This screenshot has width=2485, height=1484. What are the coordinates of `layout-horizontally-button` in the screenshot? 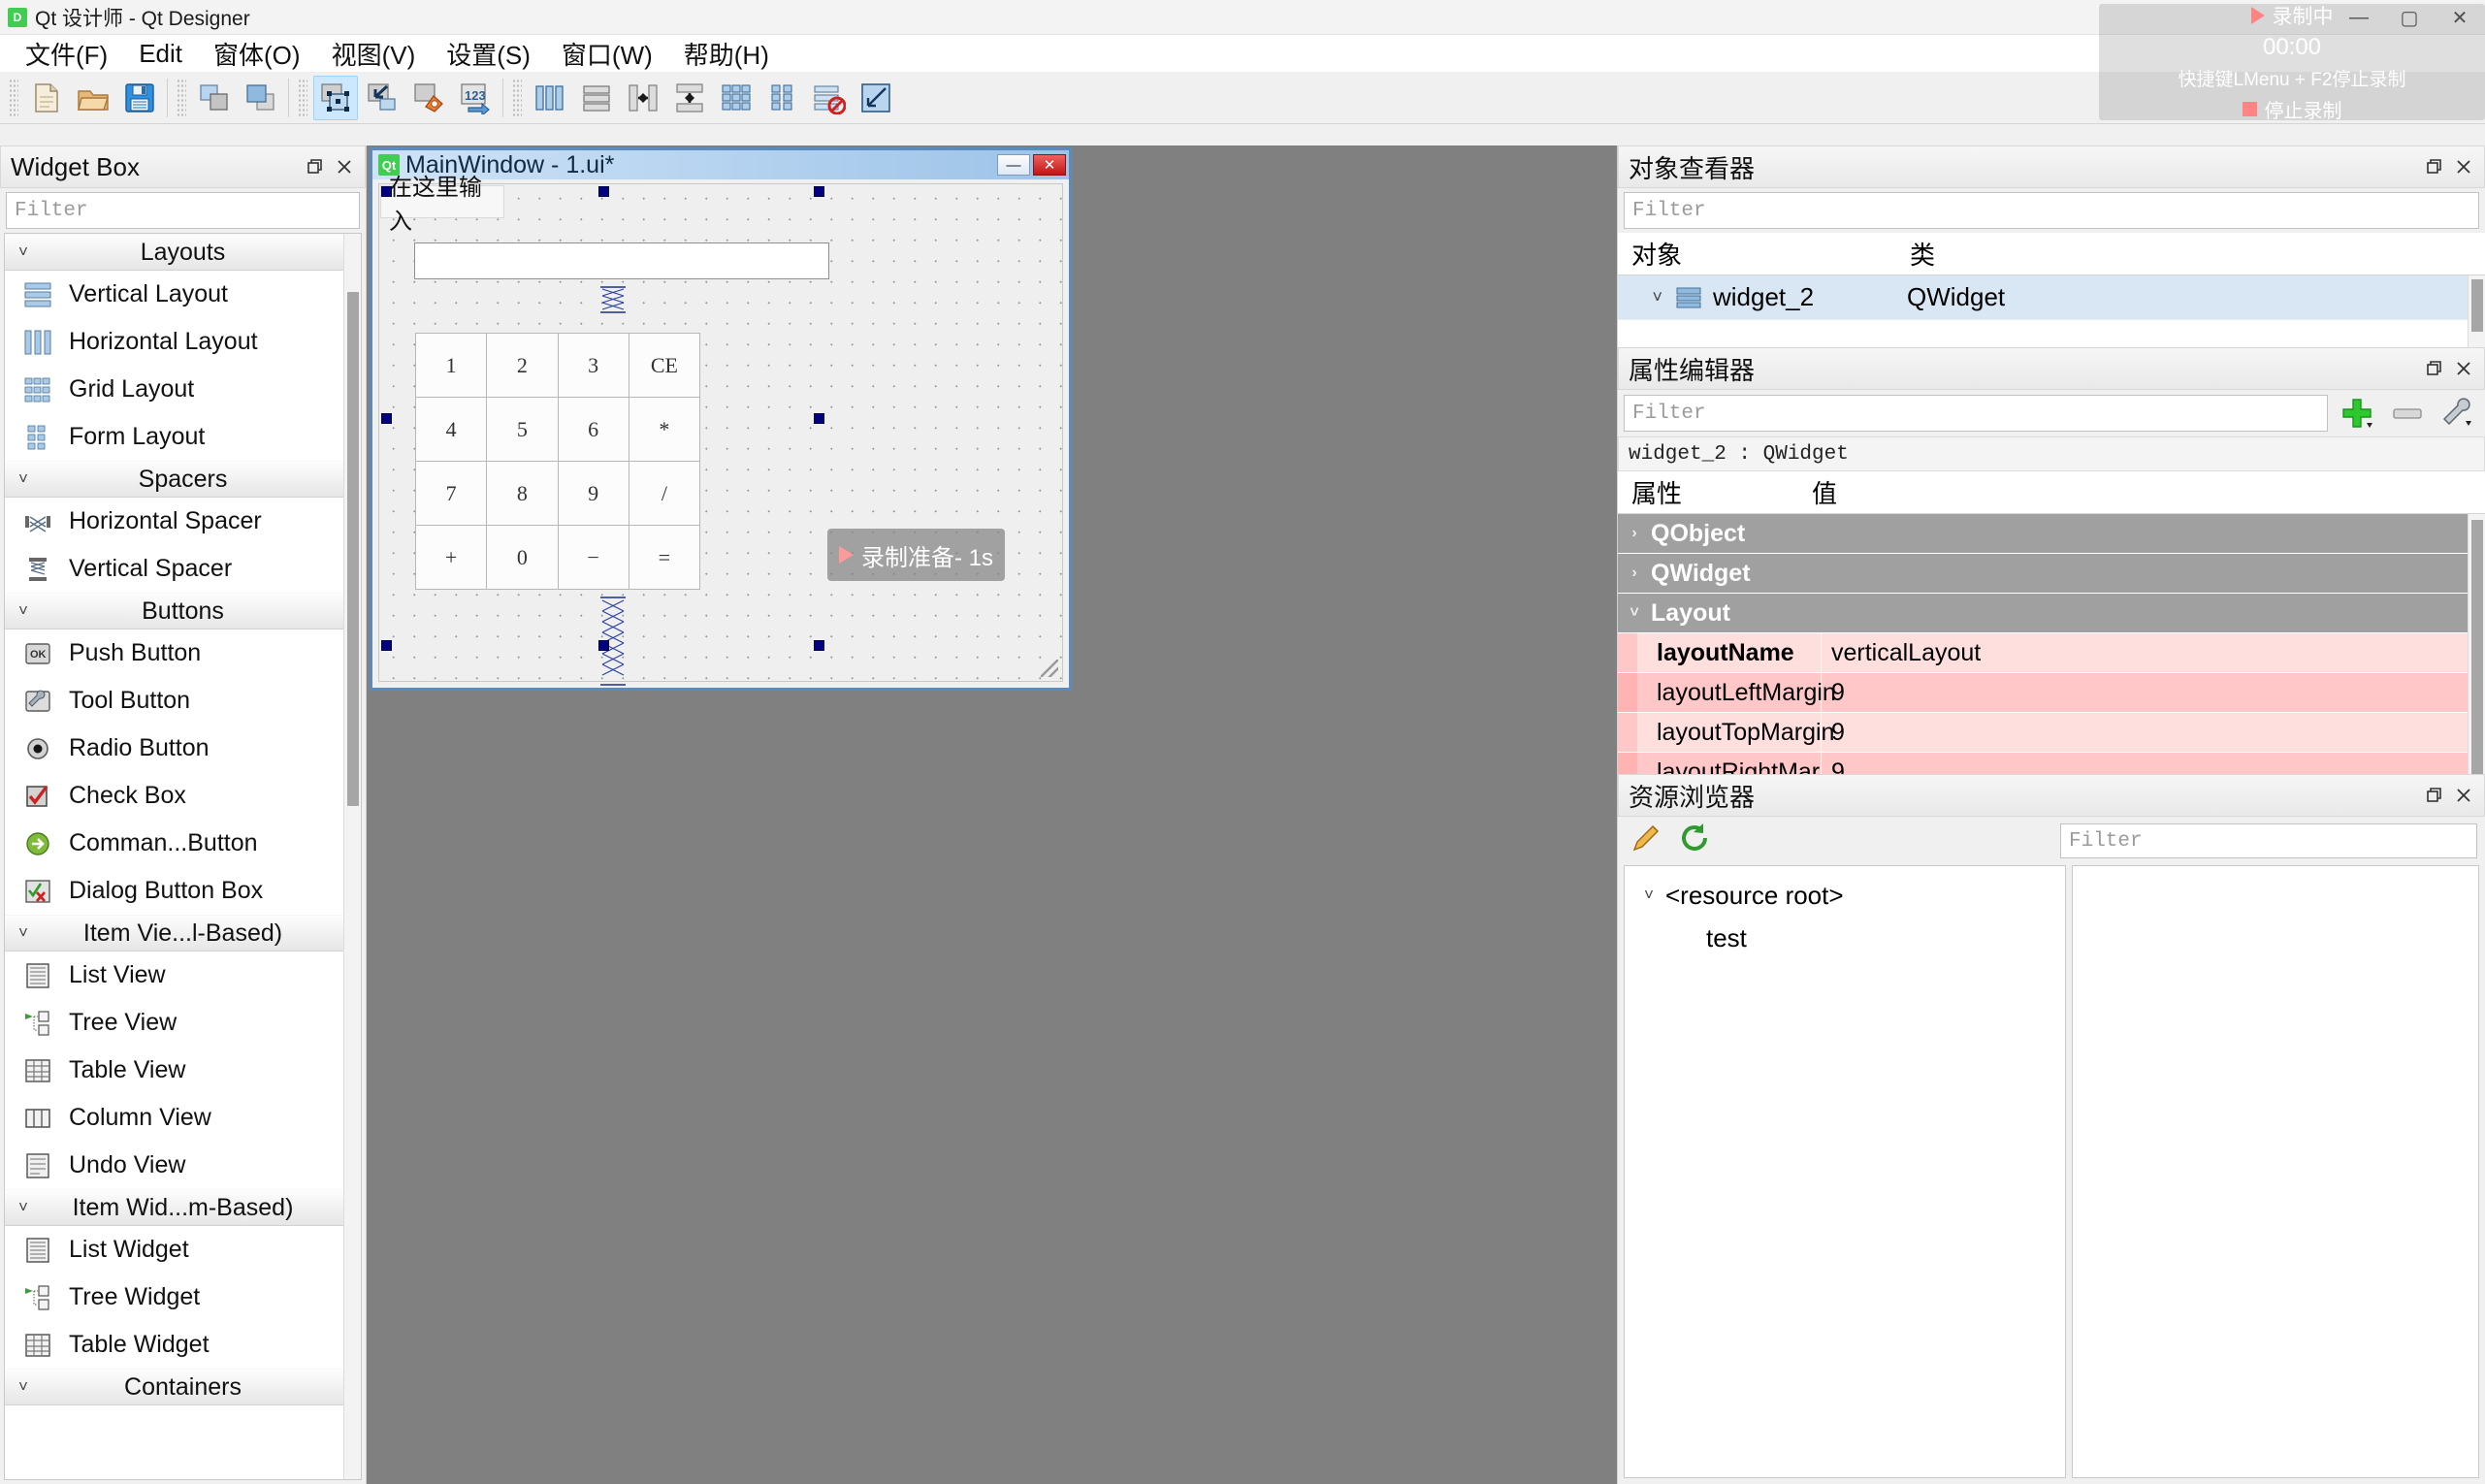 It's located at (550, 98).